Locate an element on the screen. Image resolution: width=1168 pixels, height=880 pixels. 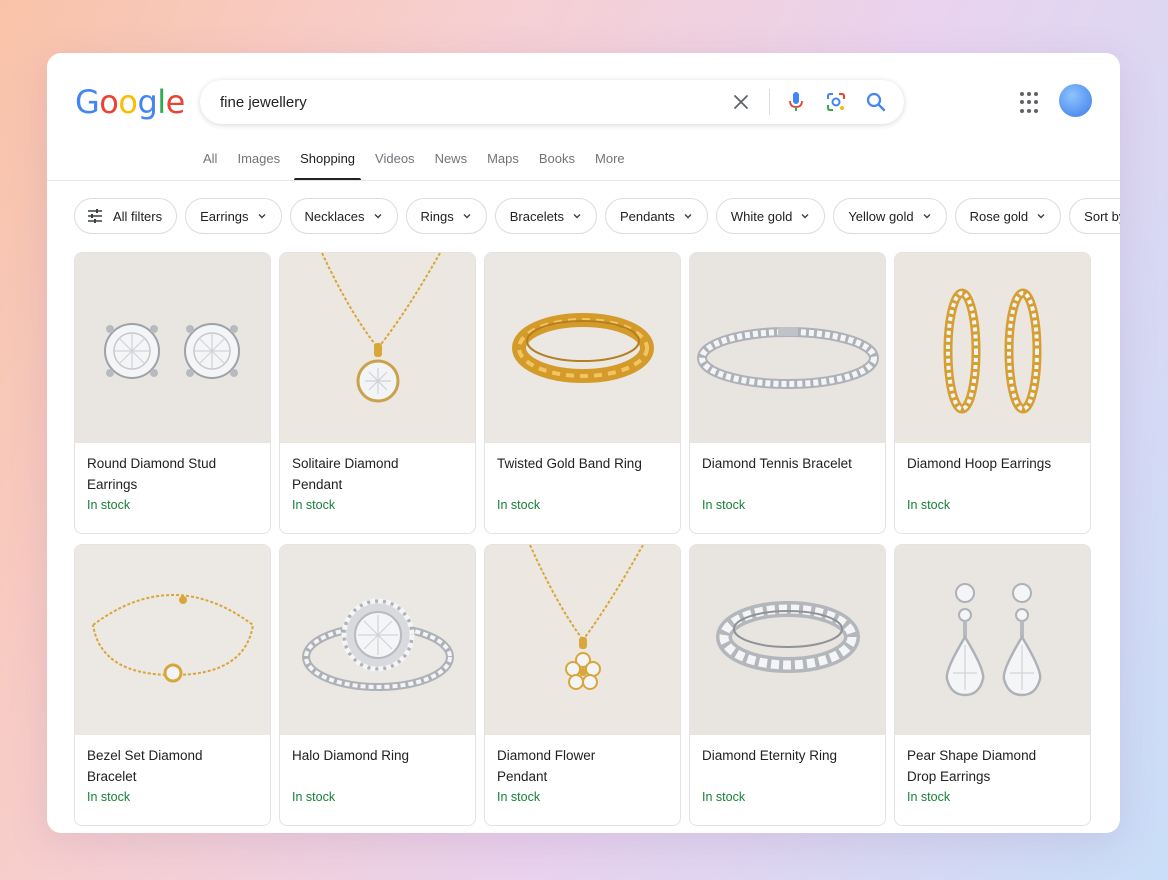
product-card: Round Diamond Stud Earrings In stock is located at coordinates (172, 393).